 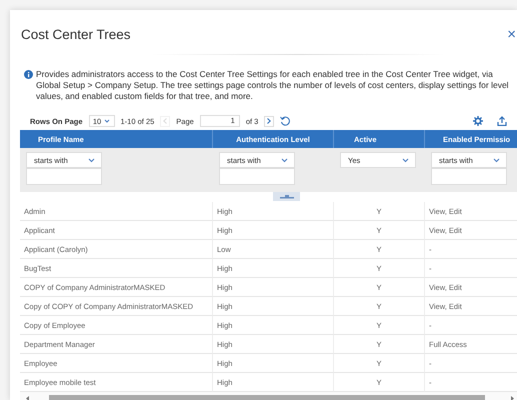 What do you see at coordinates (285, 121) in the screenshot?
I see `refresh-icon` at bounding box center [285, 121].